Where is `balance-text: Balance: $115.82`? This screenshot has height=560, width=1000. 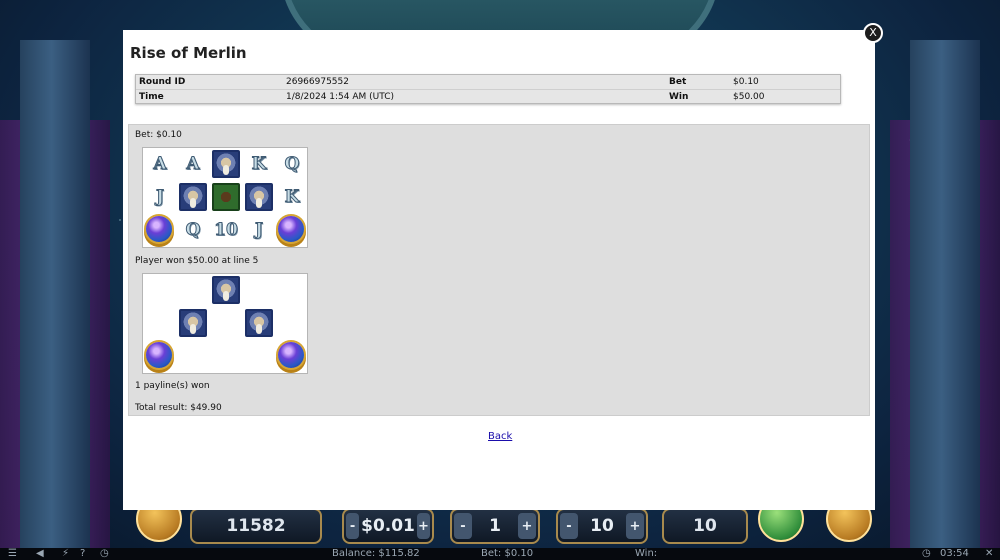
balance-text: Balance: $115.82 is located at coordinates (376, 553).